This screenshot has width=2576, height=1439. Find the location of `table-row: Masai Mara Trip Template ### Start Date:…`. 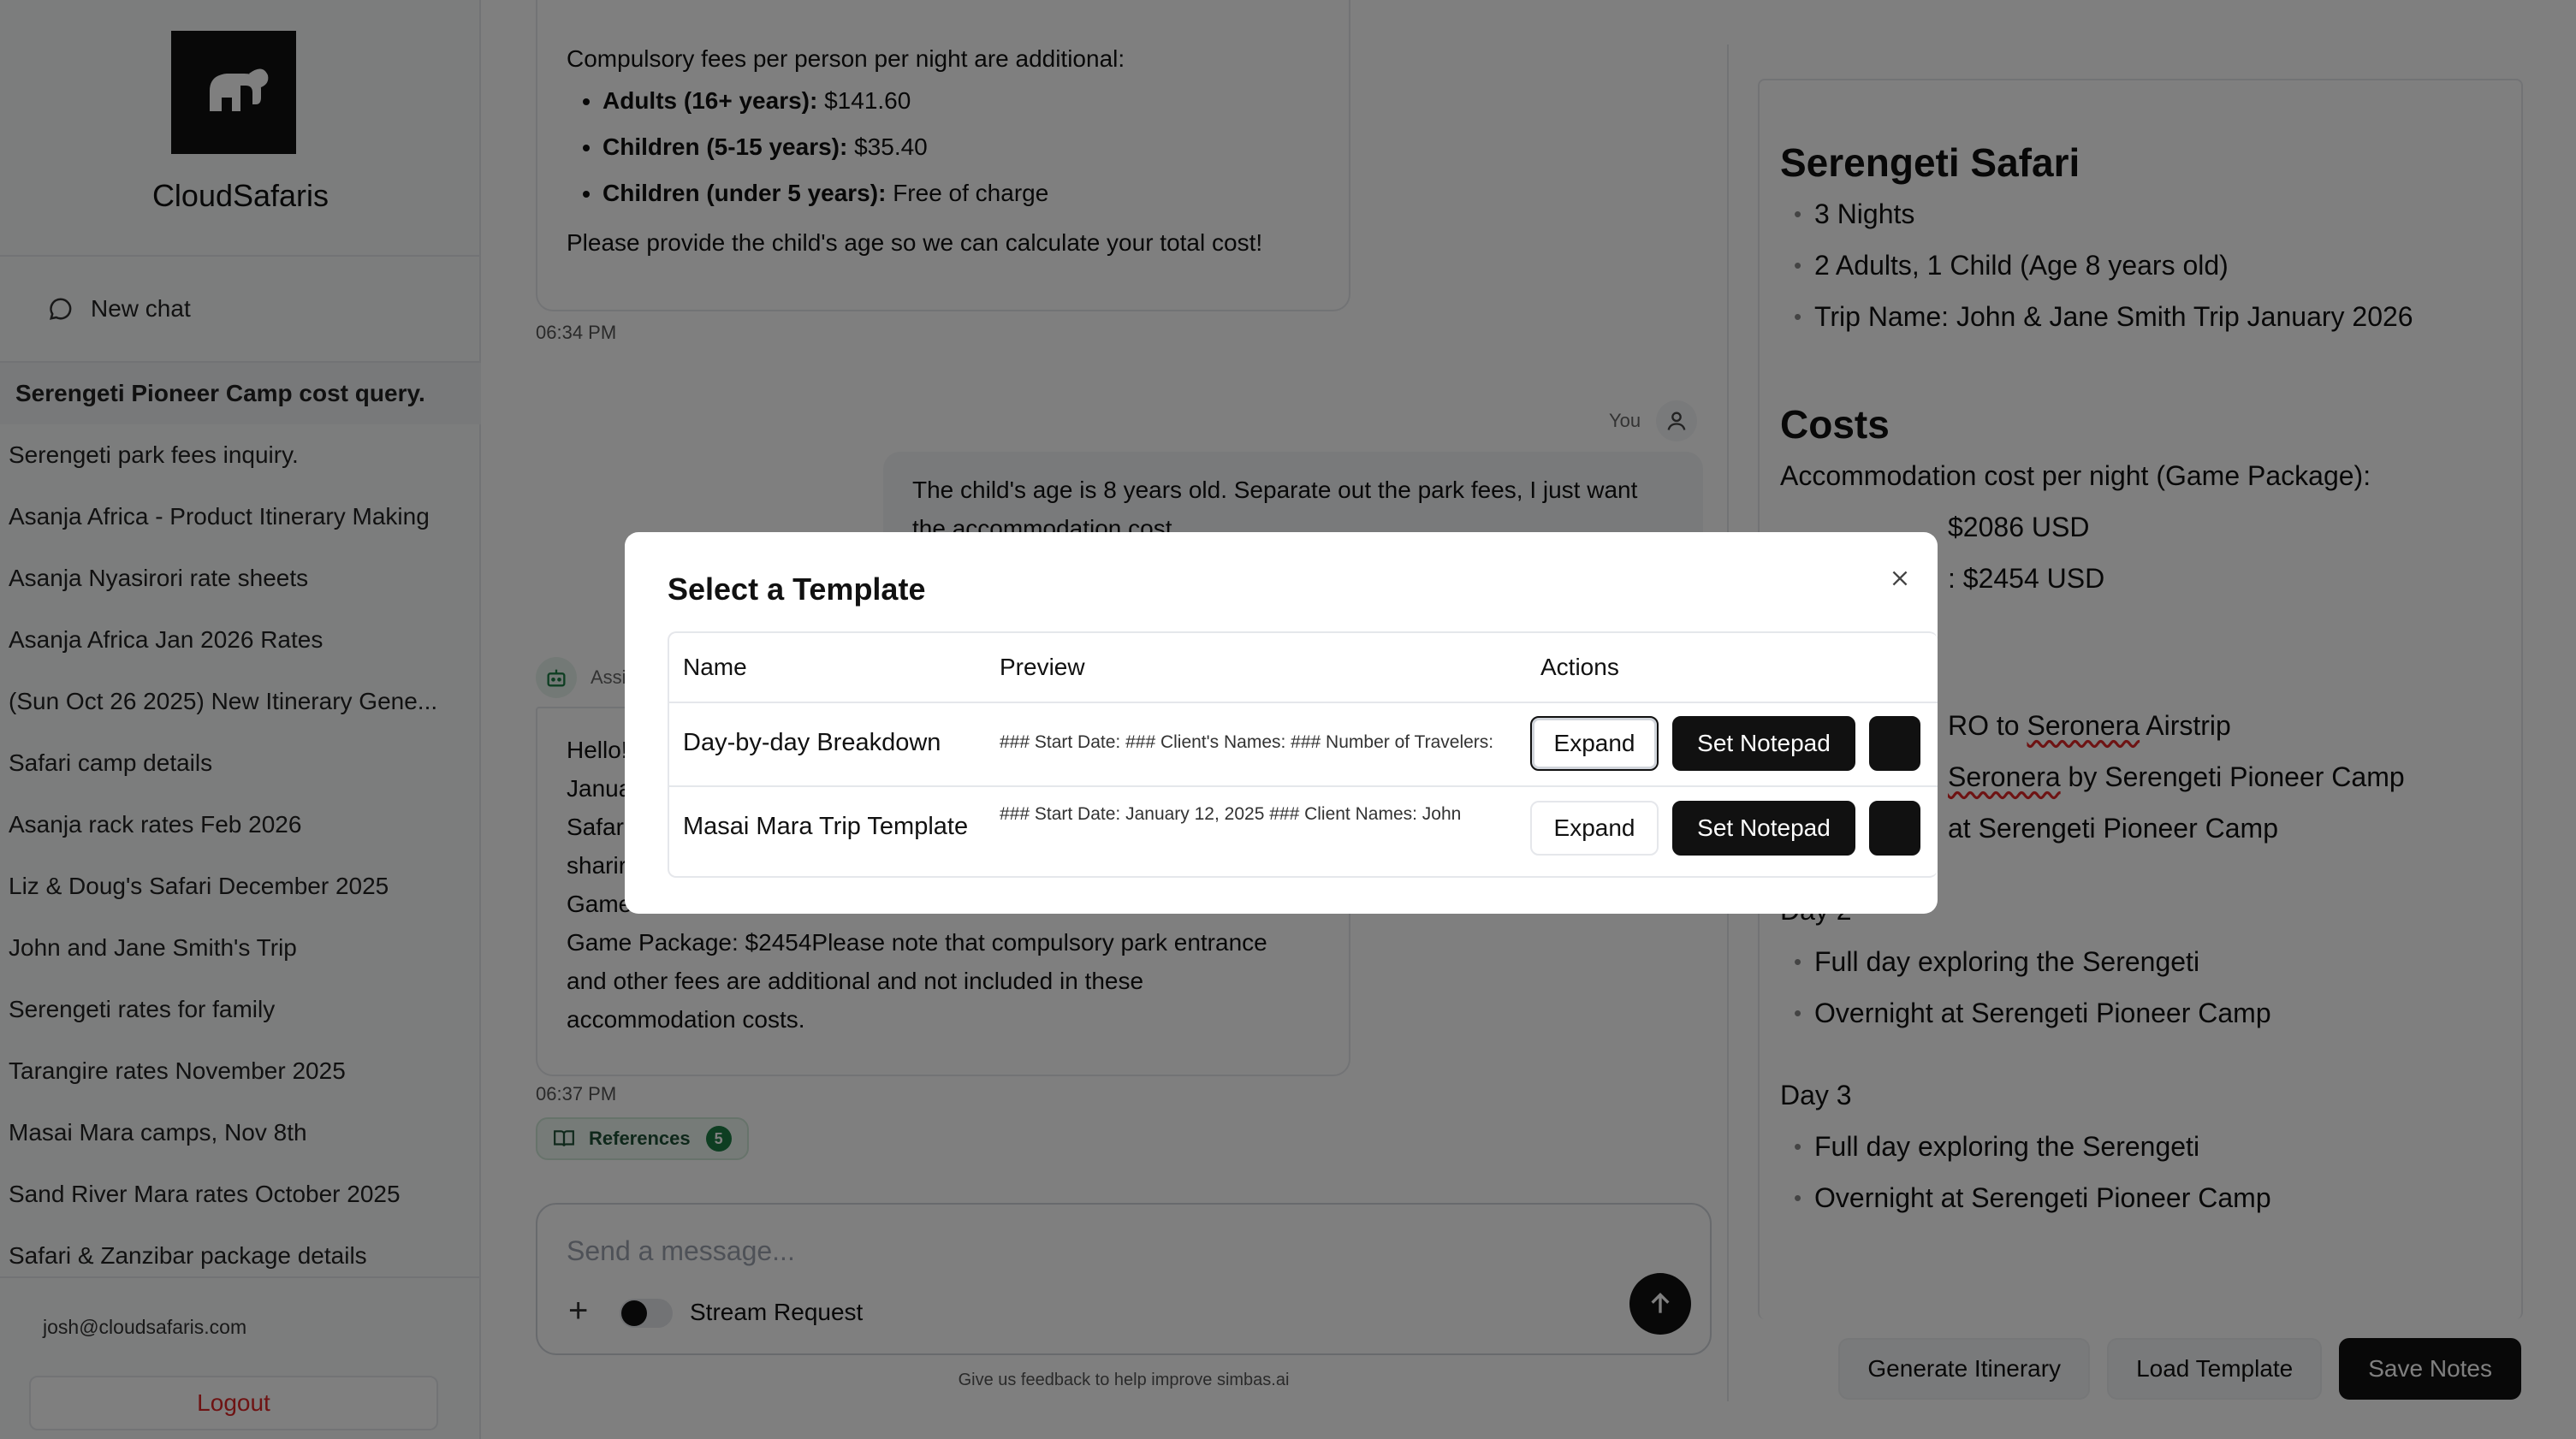

table-row: Masai Mara Trip Template ### Start Date:… is located at coordinates (1303, 830).